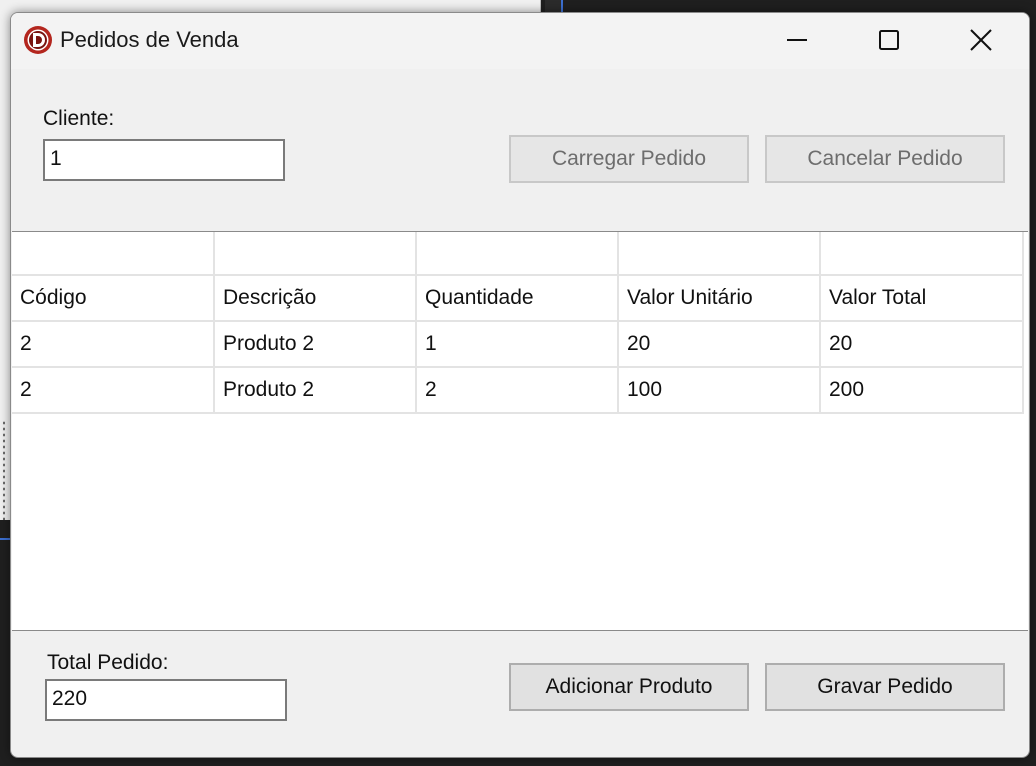 The height and width of the screenshot is (766, 1036). I want to click on maximize-button, so click(889, 40).